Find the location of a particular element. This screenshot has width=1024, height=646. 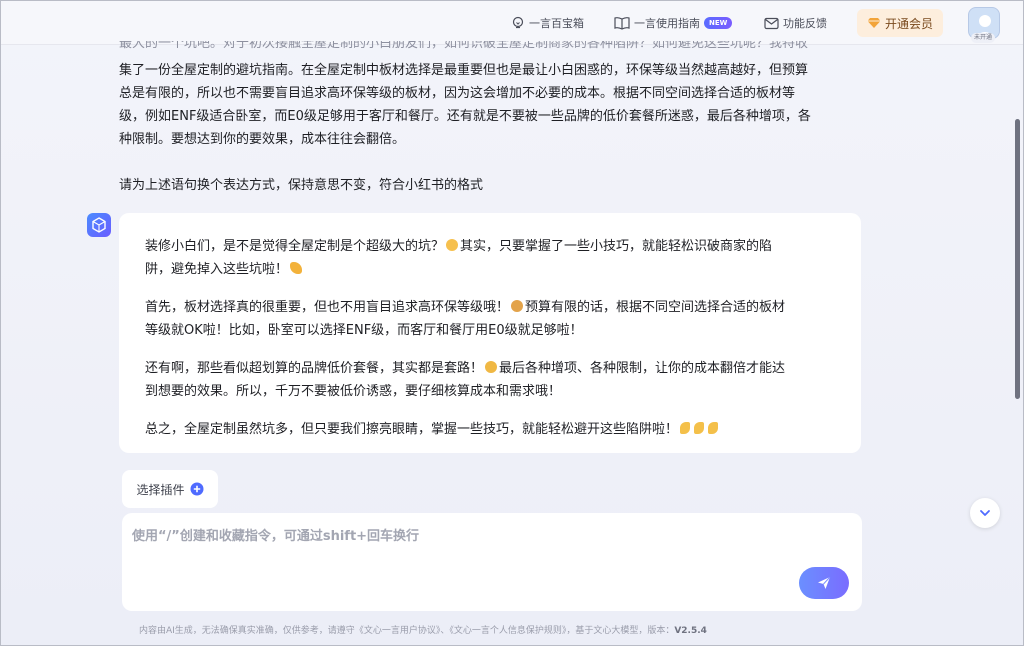

top-header: 一言百宝箱 一言使用指南 NEW 功能反馈 开通会员 未开通 is located at coordinates (512, 23).